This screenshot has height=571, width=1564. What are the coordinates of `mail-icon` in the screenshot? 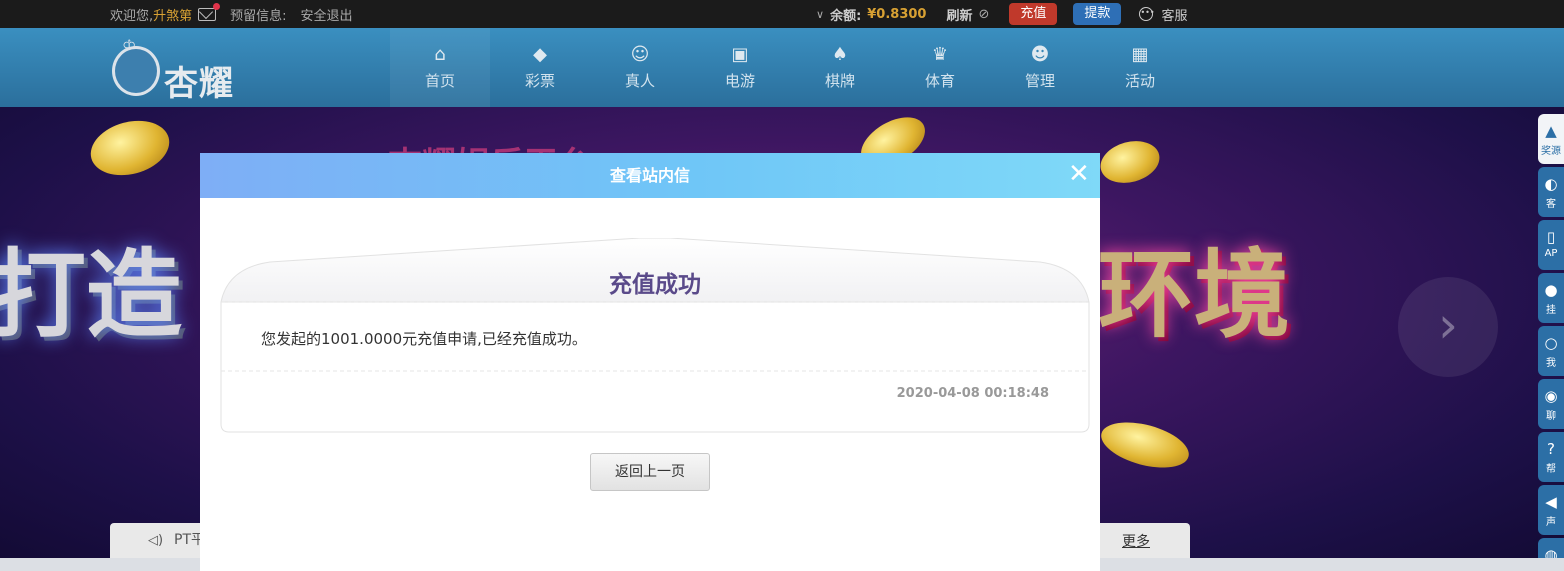 It's located at (209, 11).